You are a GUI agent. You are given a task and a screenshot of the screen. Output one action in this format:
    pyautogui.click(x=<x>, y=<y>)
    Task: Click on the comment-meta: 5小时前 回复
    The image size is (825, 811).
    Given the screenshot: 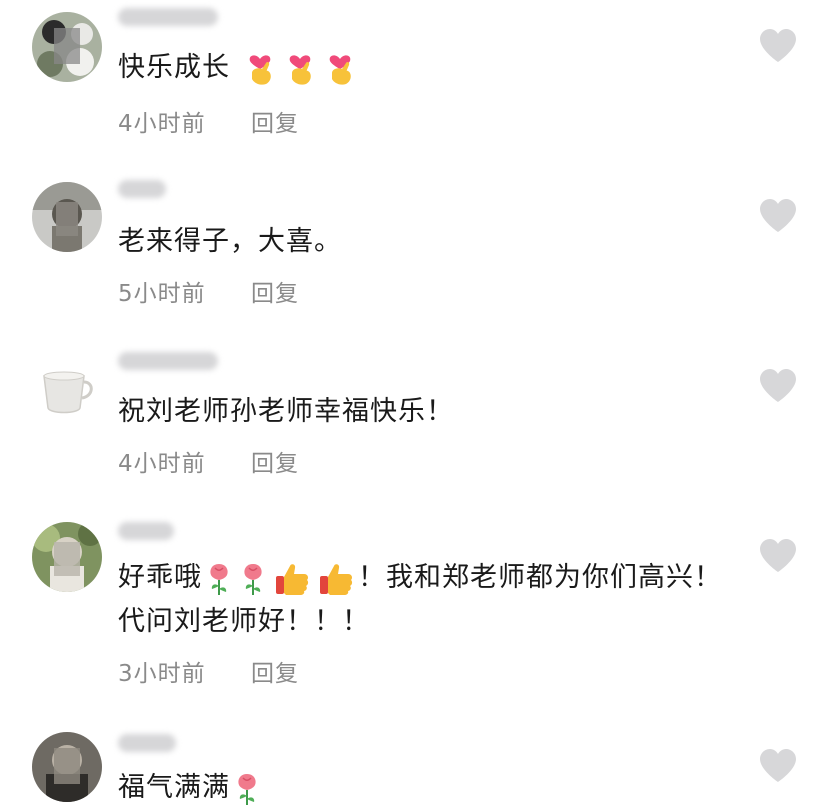 What is the action you would take?
    pyautogui.click(x=208, y=291)
    